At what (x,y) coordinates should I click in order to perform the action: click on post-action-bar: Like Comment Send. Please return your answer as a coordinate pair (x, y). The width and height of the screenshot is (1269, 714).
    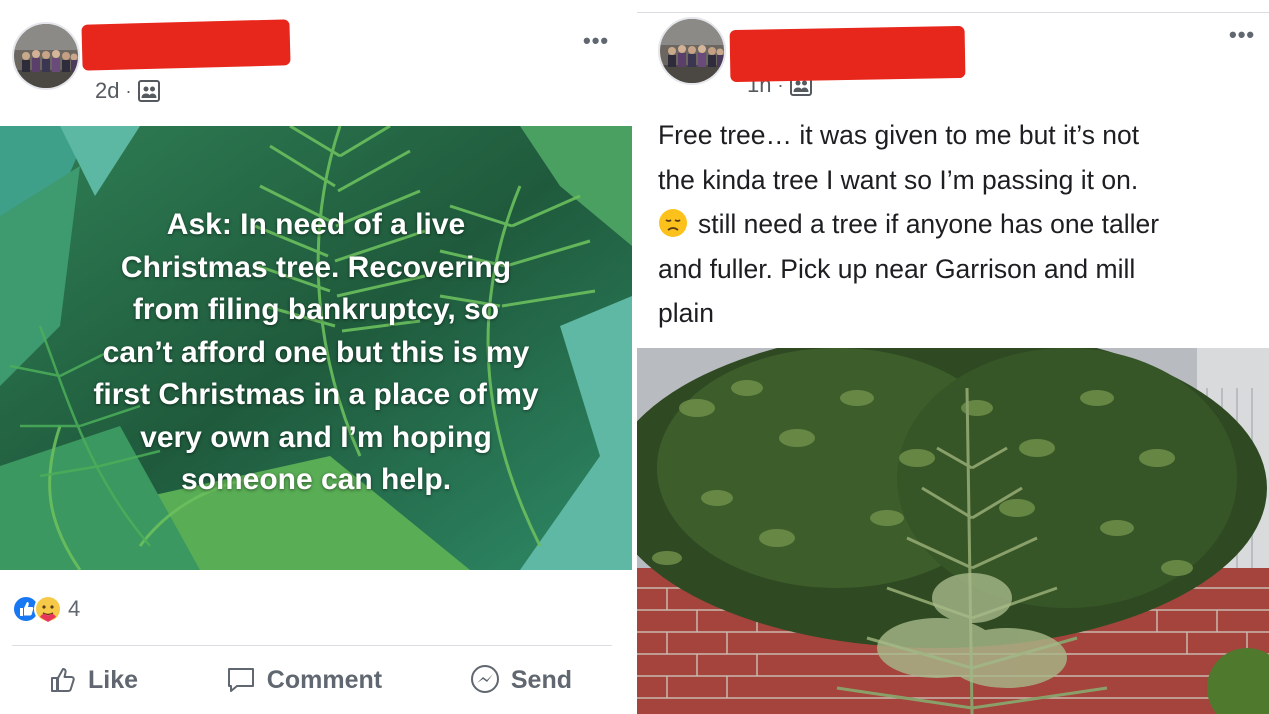
    Looking at the image, I should click on (312, 679).